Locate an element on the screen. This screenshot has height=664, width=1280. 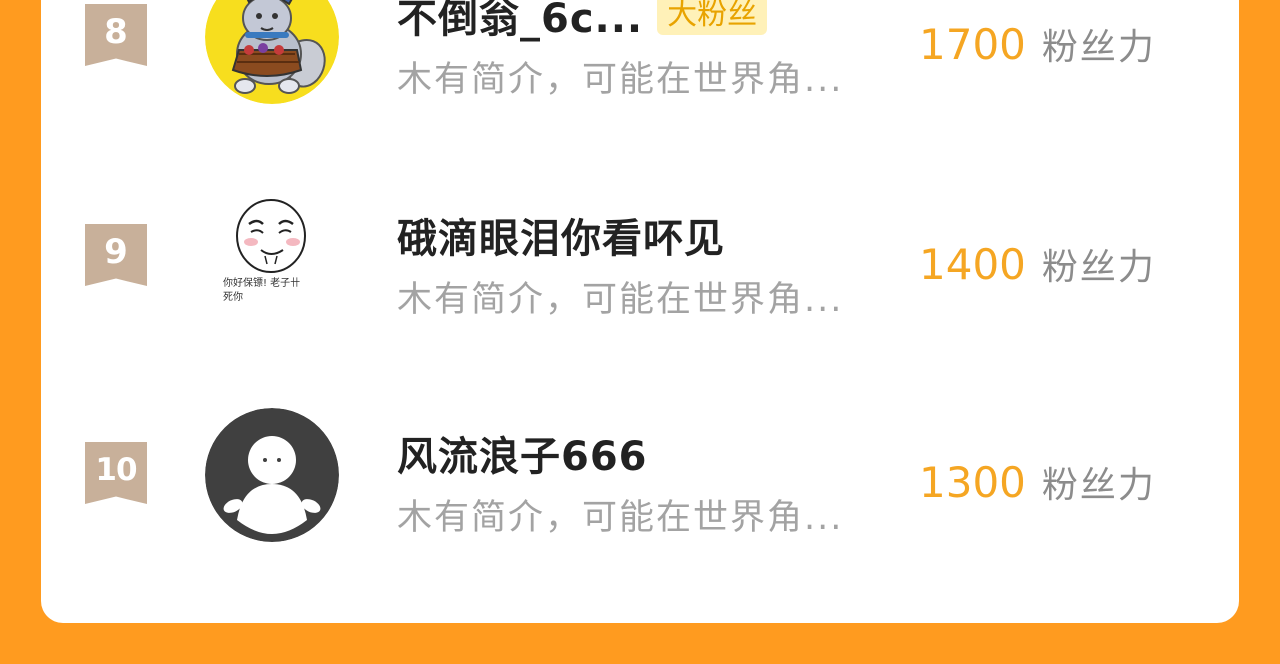
meme-caption-1: 你好保镖! 老子卄 is located at coordinates (261, 282).